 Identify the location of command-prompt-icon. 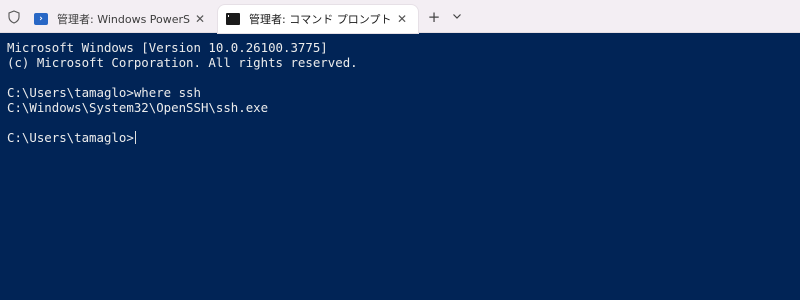
(233, 19).